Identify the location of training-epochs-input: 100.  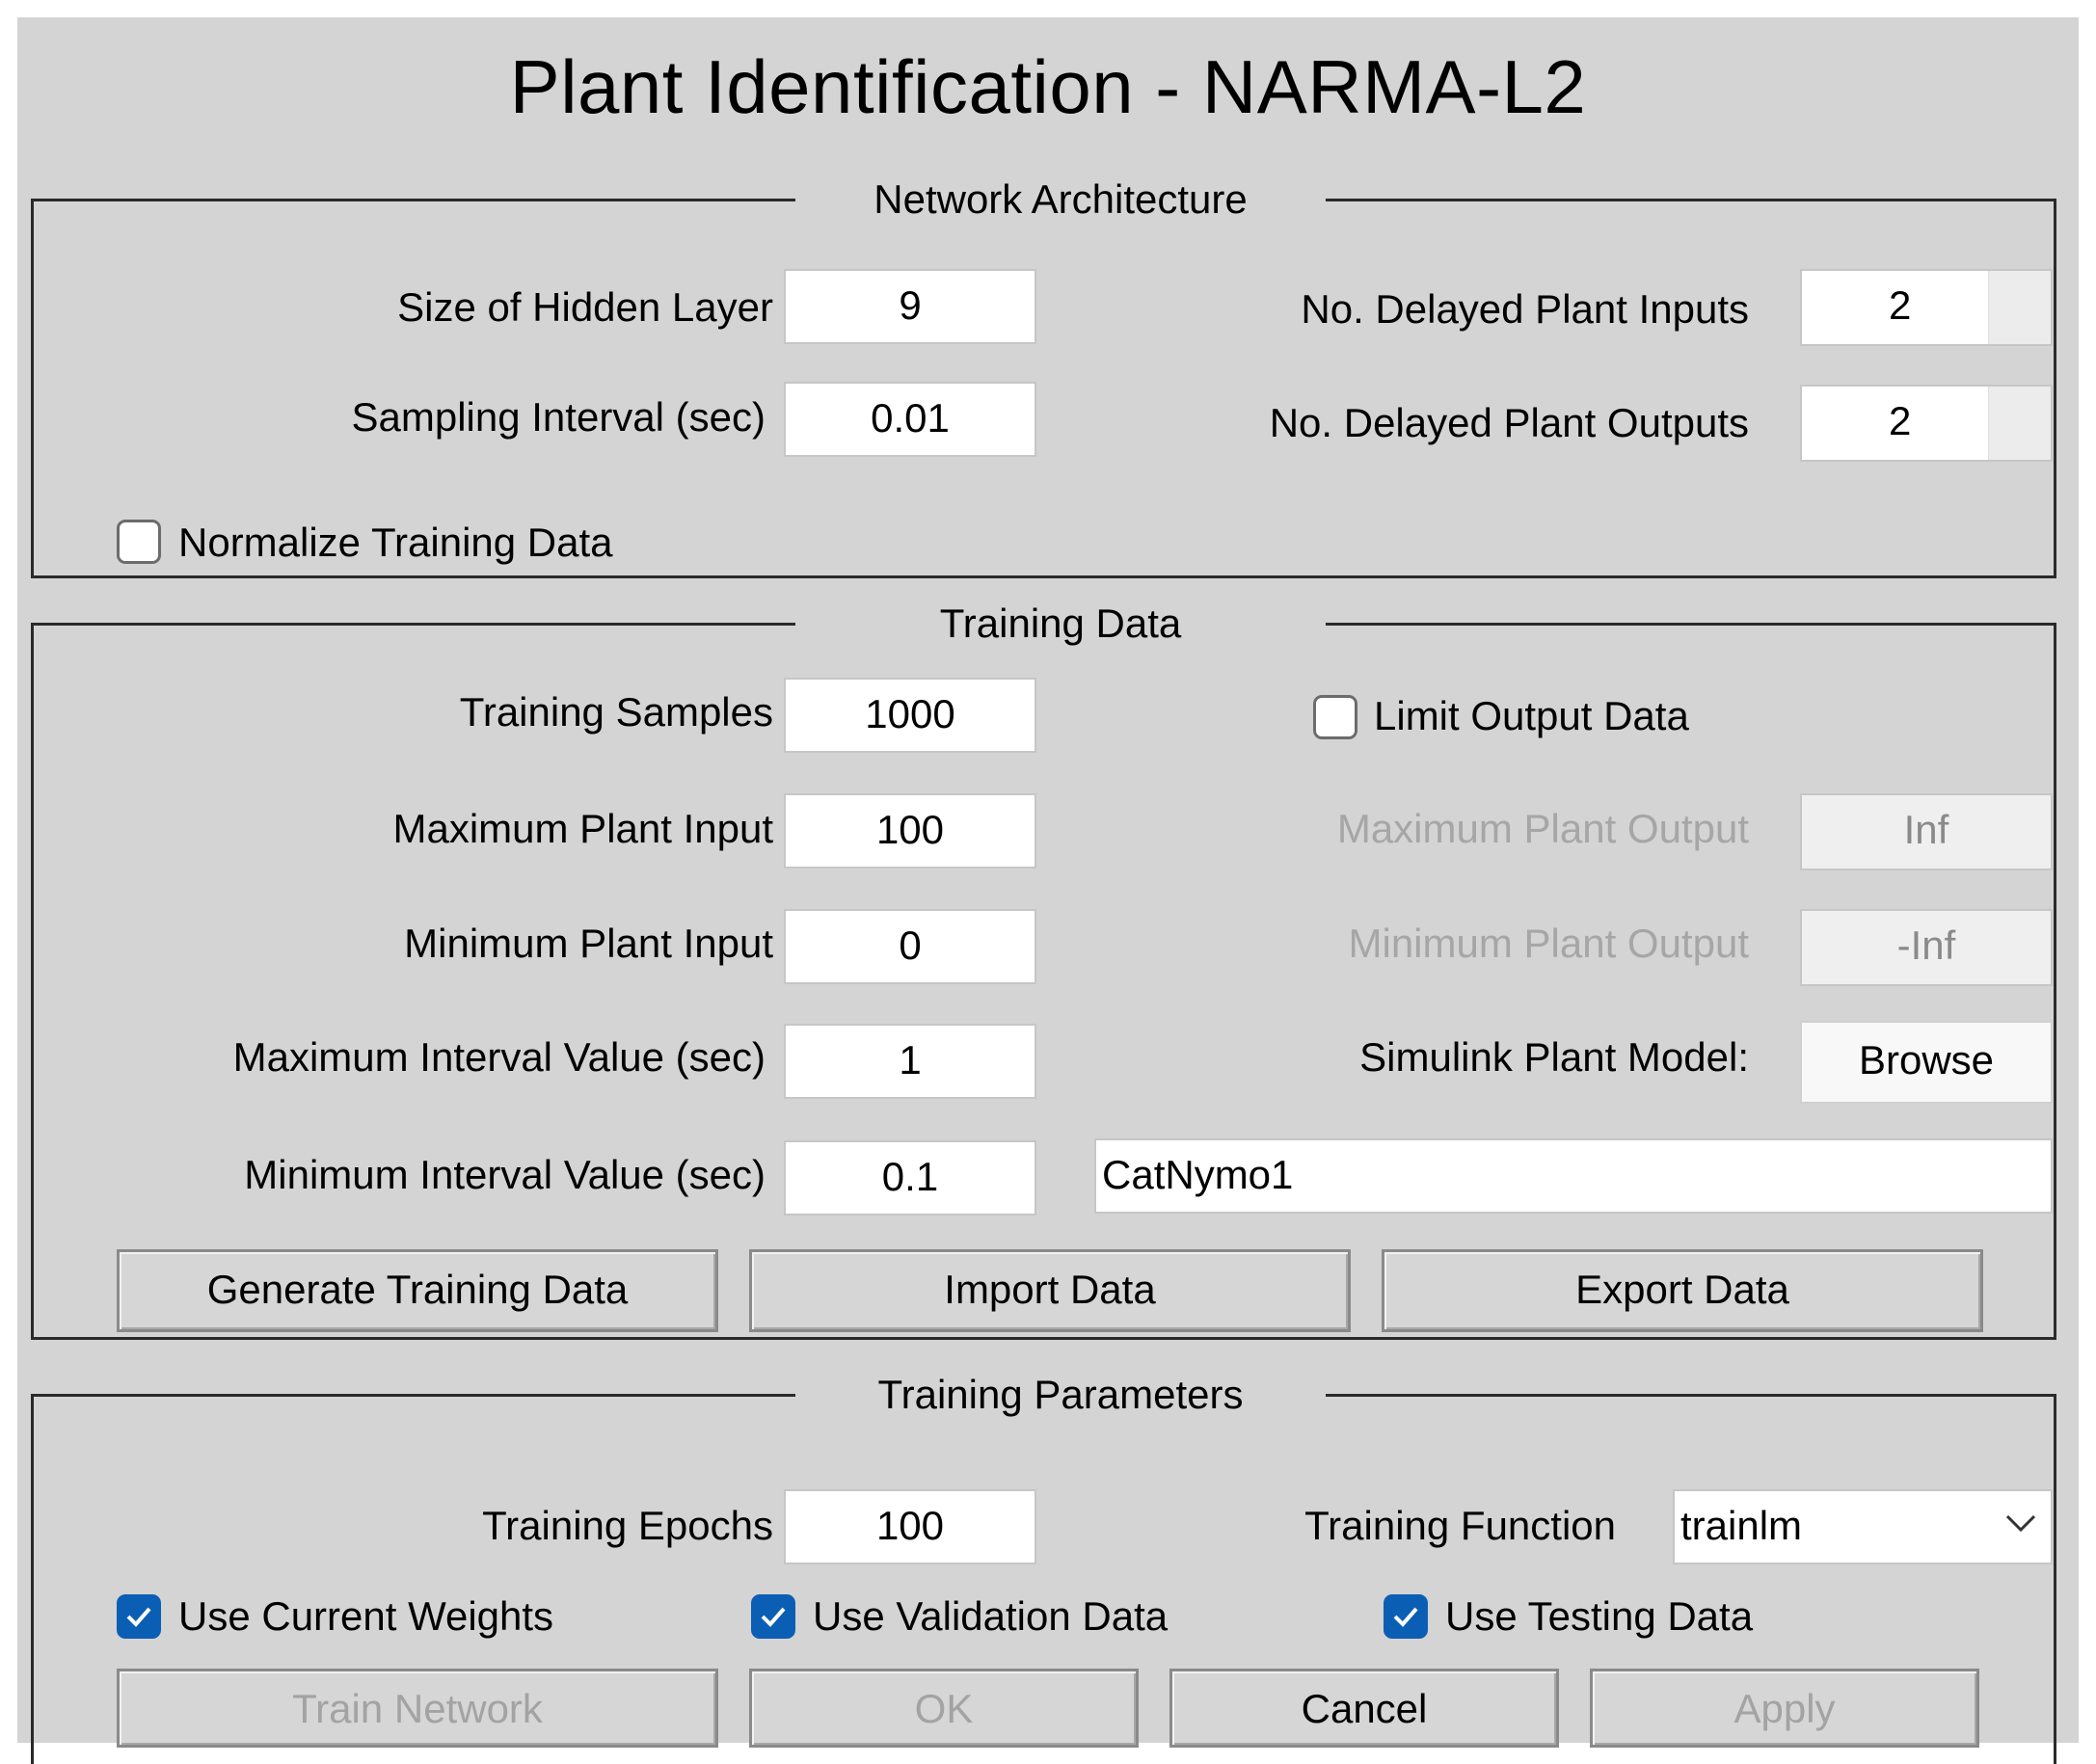
(910, 1526).